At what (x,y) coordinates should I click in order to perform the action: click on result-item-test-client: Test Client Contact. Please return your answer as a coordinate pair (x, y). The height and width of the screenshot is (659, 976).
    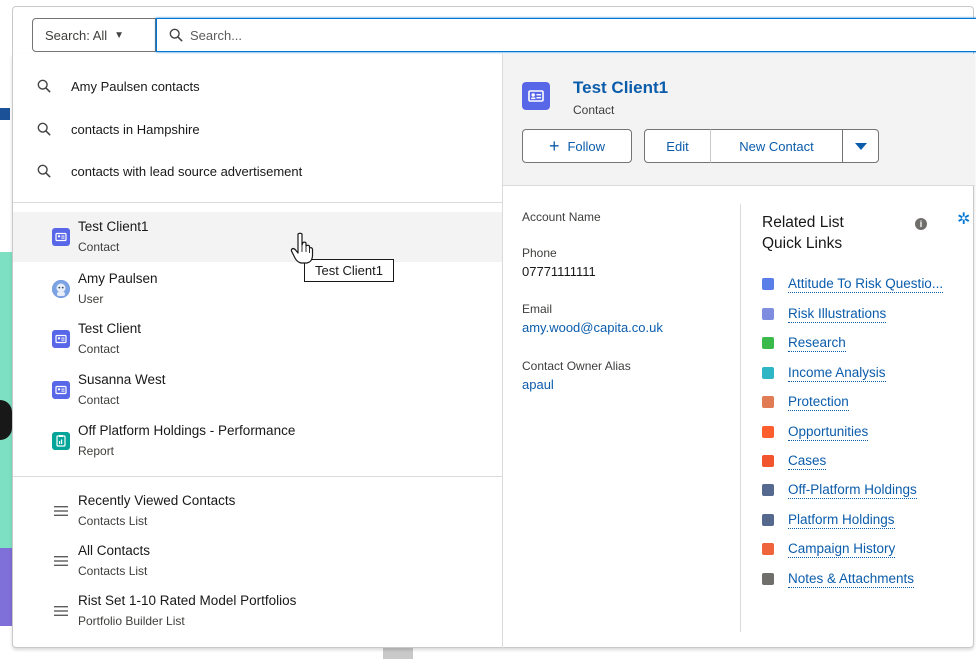
    Looking at the image, I should click on (257, 339).